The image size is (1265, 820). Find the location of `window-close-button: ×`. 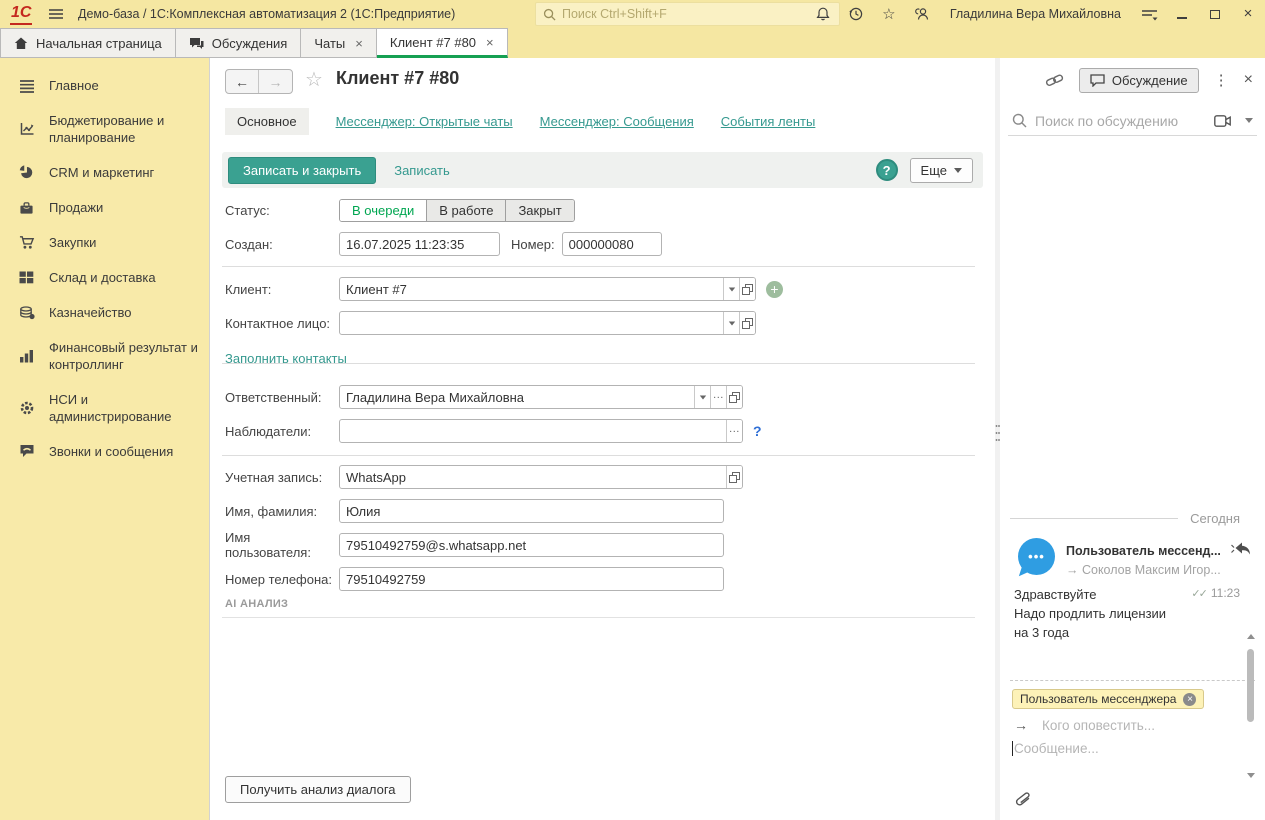

window-close-button: × is located at coordinates (1248, 14).